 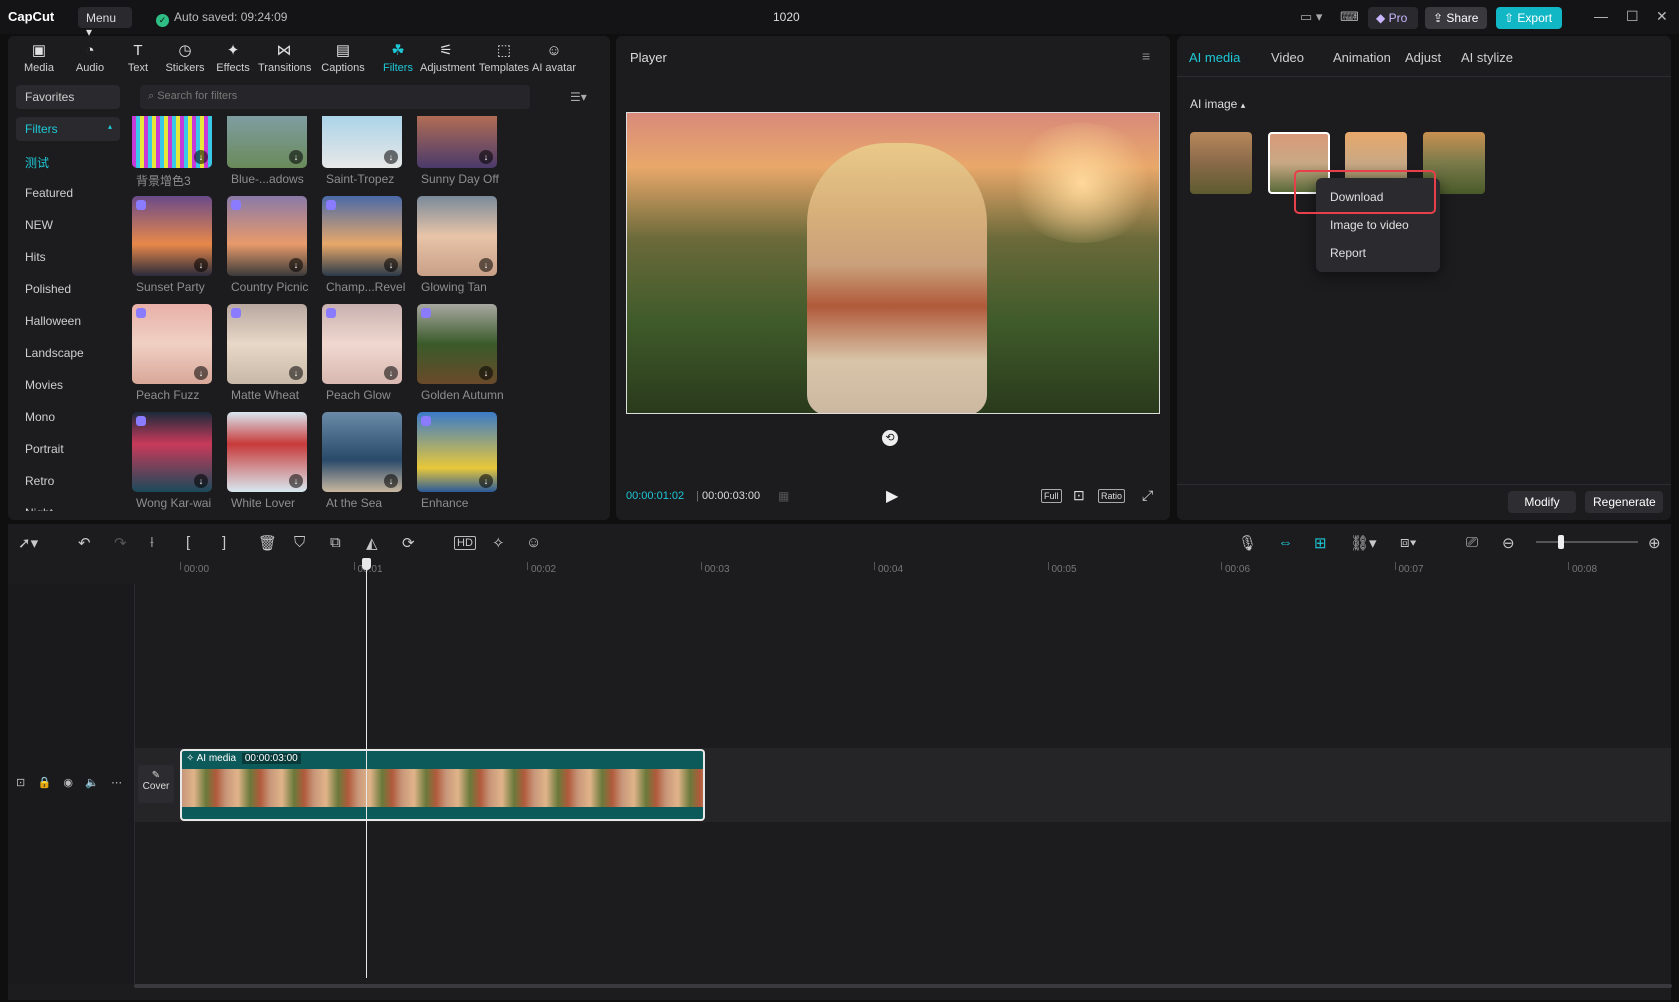 I want to click on timeline-hscrollbar, so click(x=903, y=986).